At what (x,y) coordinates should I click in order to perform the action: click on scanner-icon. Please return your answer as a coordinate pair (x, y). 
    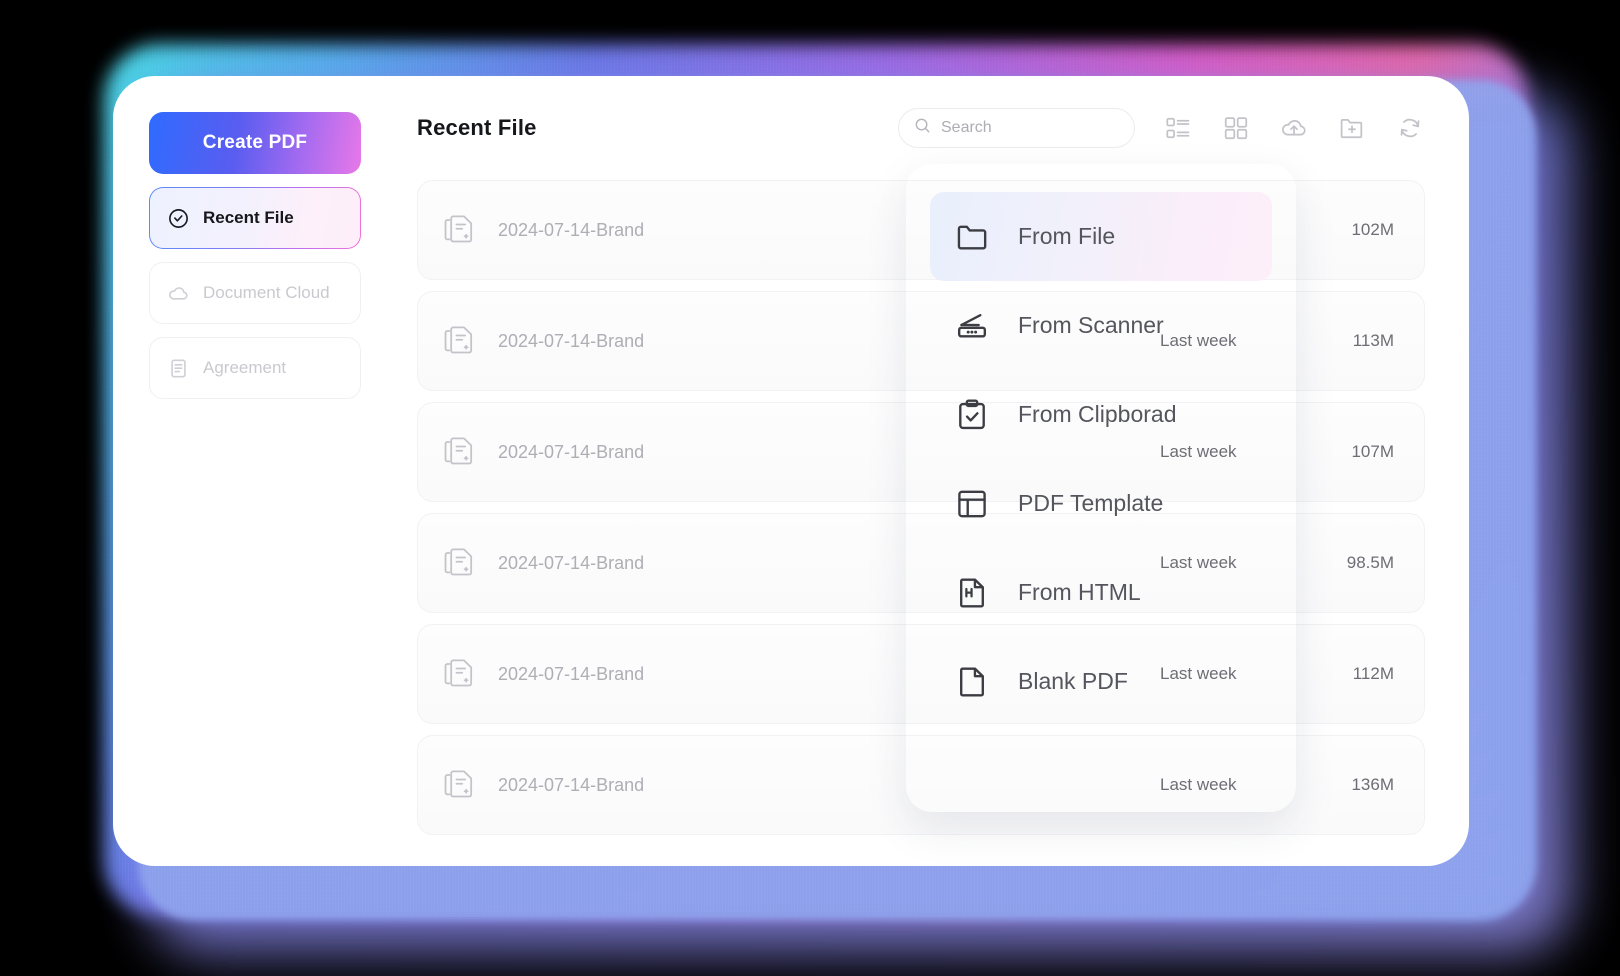
    Looking at the image, I should click on (972, 326).